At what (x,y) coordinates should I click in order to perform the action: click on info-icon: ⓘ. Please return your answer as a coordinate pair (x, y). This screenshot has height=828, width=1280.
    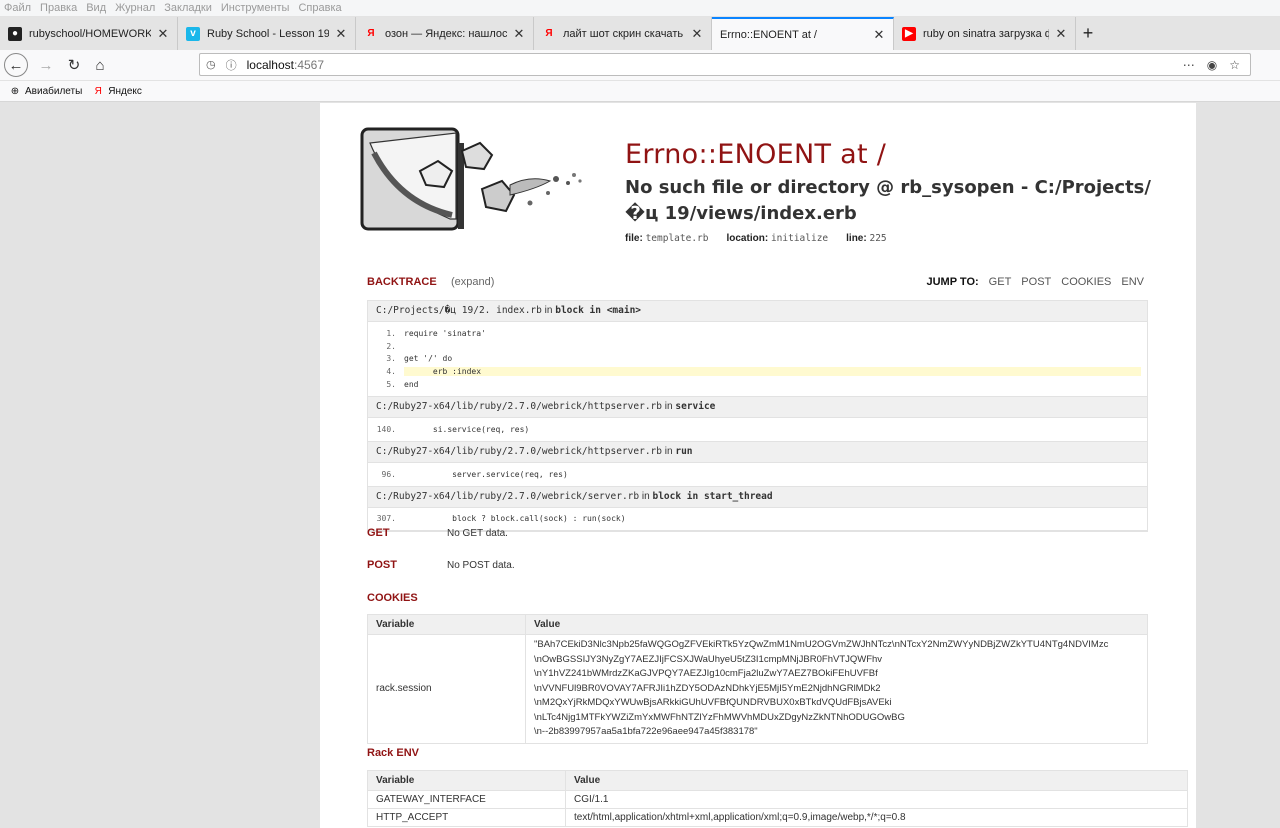
    Looking at the image, I should click on (231, 65).